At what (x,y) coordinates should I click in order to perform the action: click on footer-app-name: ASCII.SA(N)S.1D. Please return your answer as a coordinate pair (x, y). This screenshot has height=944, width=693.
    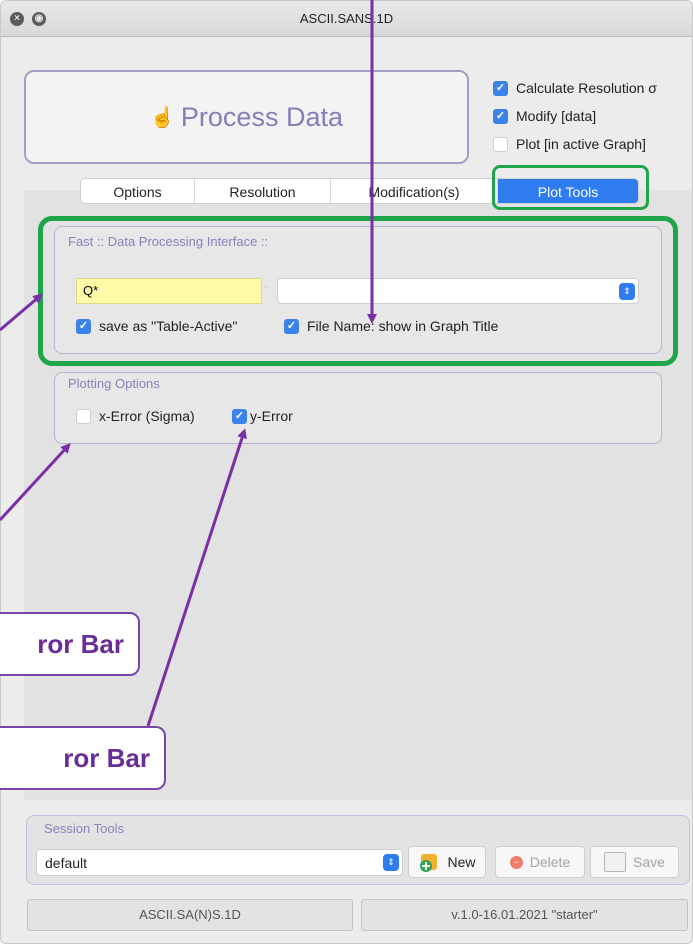
    Looking at the image, I should click on (190, 915).